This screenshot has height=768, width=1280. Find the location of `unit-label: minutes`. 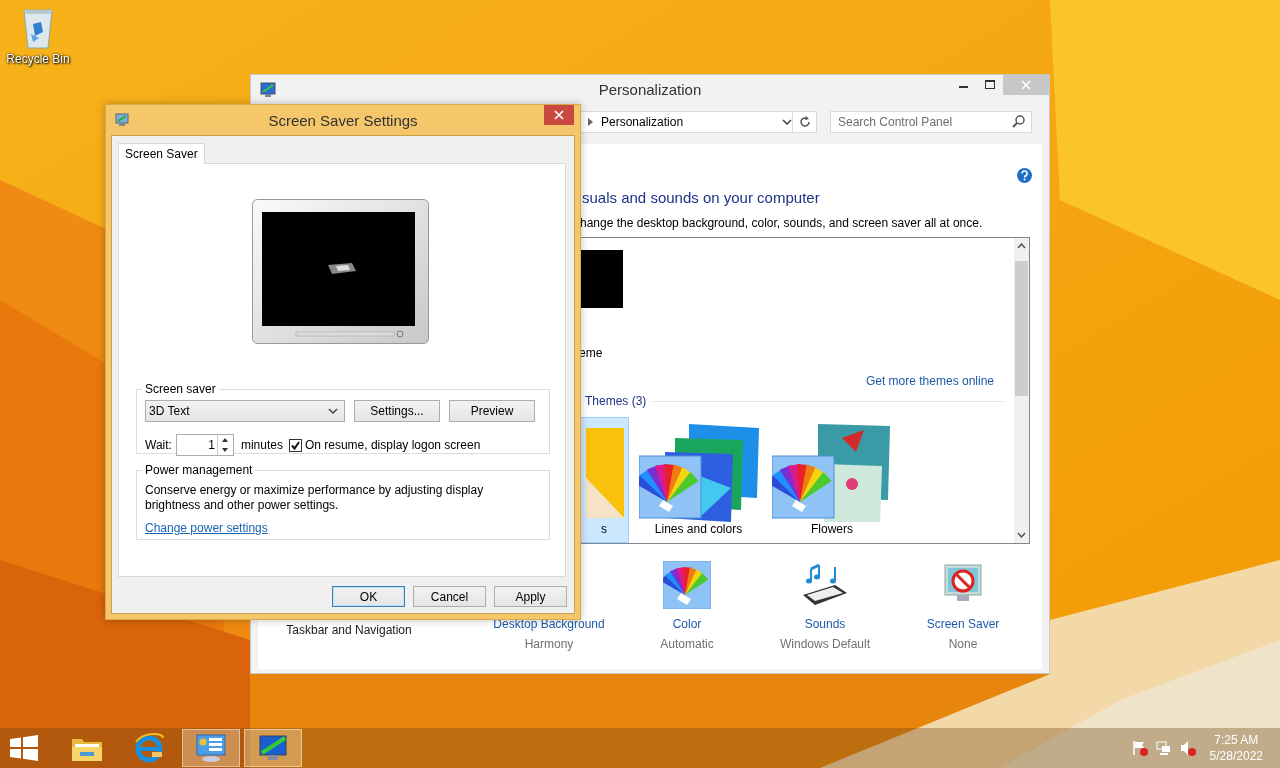

unit-label: minutes is located at coordinates (261, 445).